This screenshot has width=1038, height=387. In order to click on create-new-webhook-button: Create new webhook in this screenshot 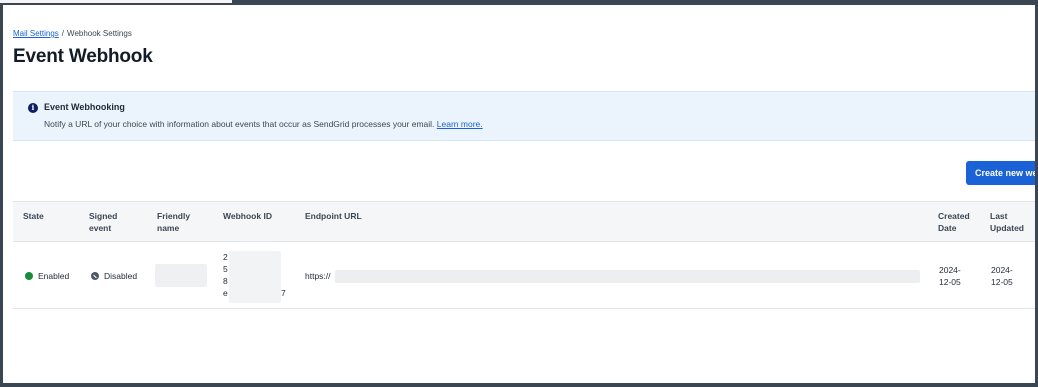, I will do `click(1000, 173)`.